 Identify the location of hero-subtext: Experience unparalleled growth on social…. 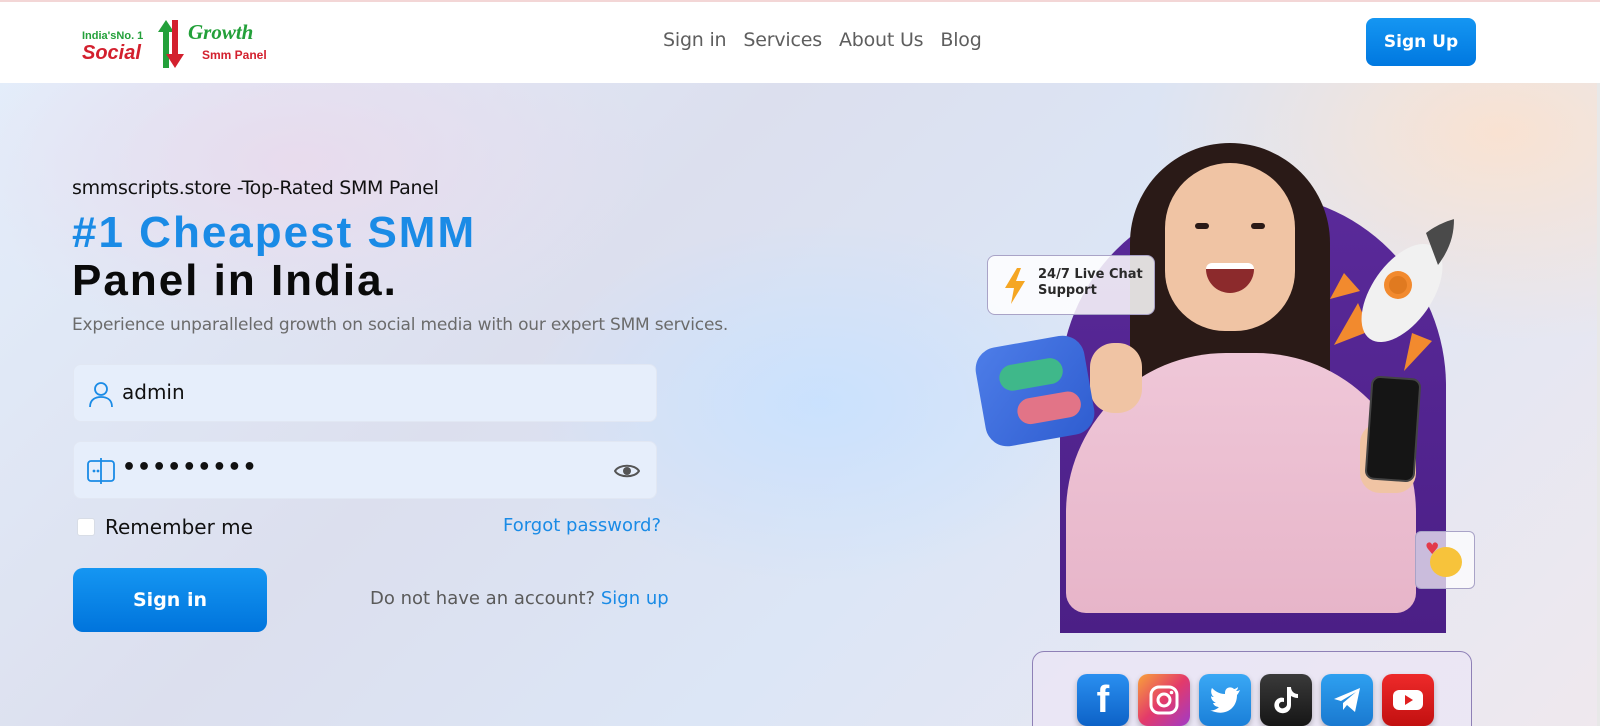
(400, 325).